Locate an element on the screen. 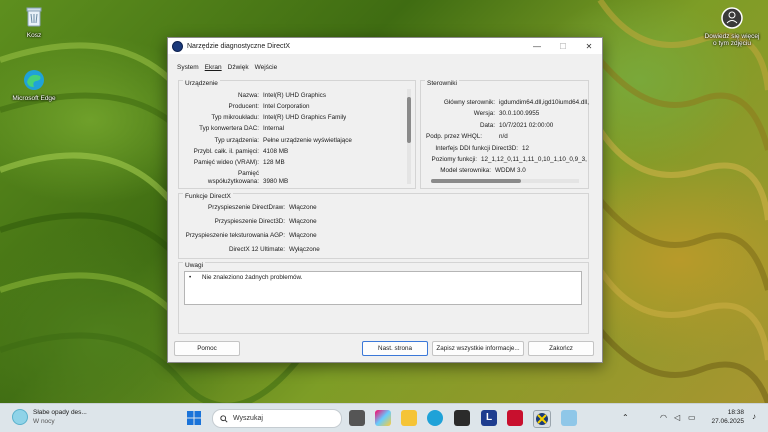  weather-widget: Słabe opady des... W nocy is located at coordinates (49, 417).